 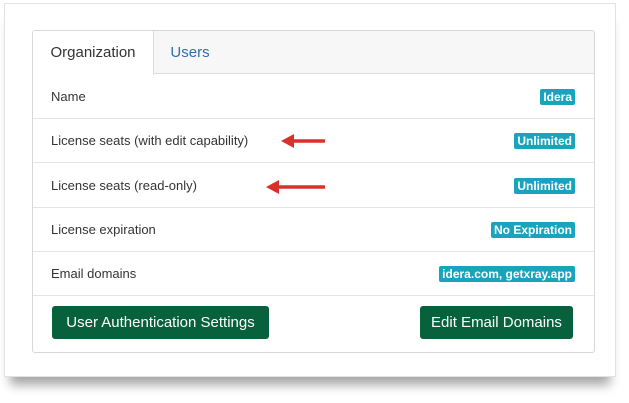 I want to click on row-name: Name Idera, so click(x=313, y=97).